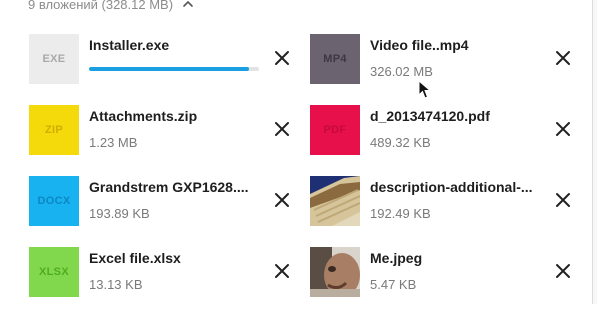 The height and width of the screenshot is (317, 597). I want to click on file-size: 13.13 KB, so click(116, 284).